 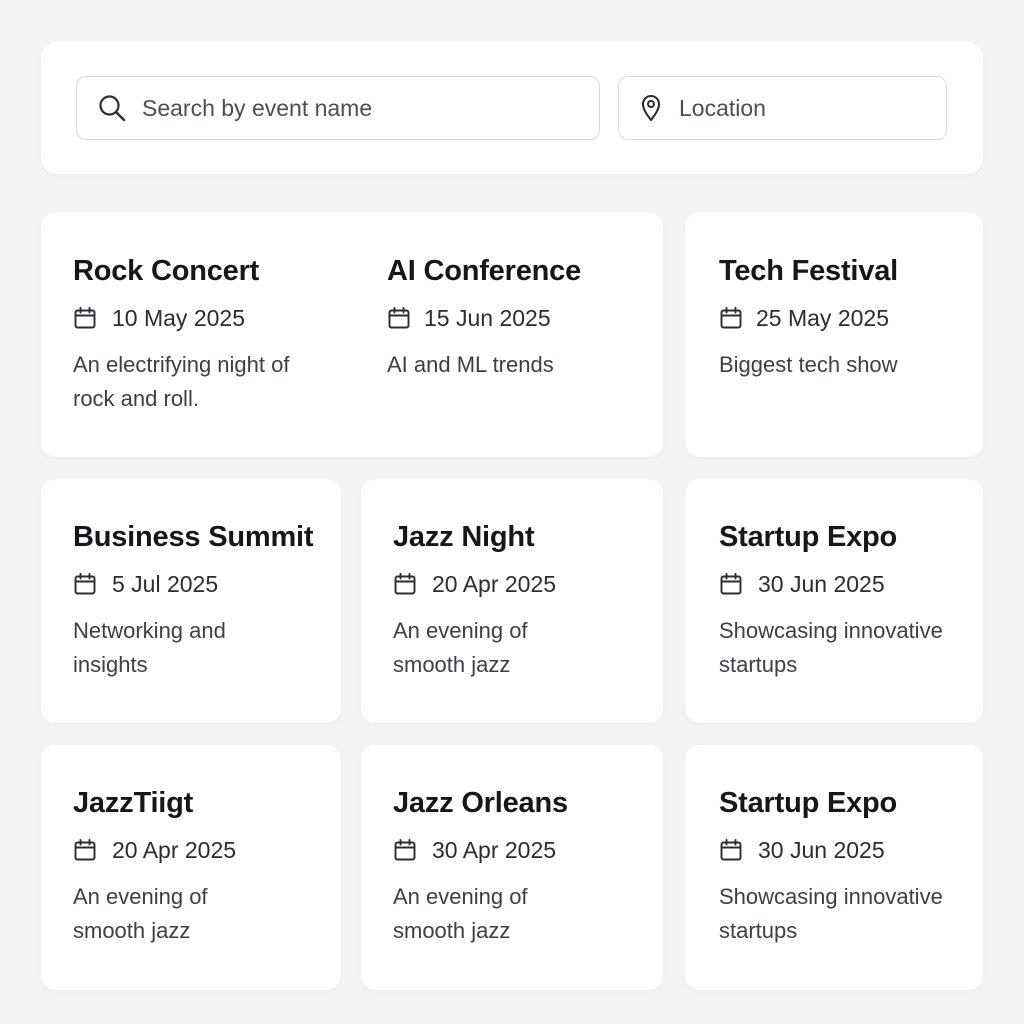 I want to click on event-title: Business Summit, so click(x=193, y=537).